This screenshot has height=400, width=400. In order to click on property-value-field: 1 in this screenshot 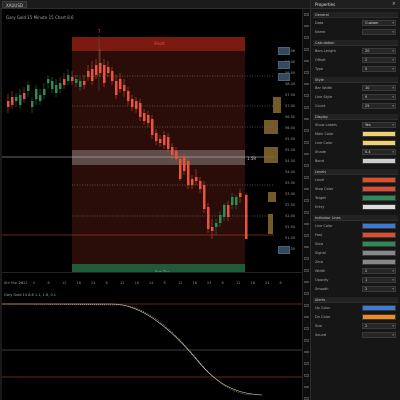, I will do `click(379, 280)`.